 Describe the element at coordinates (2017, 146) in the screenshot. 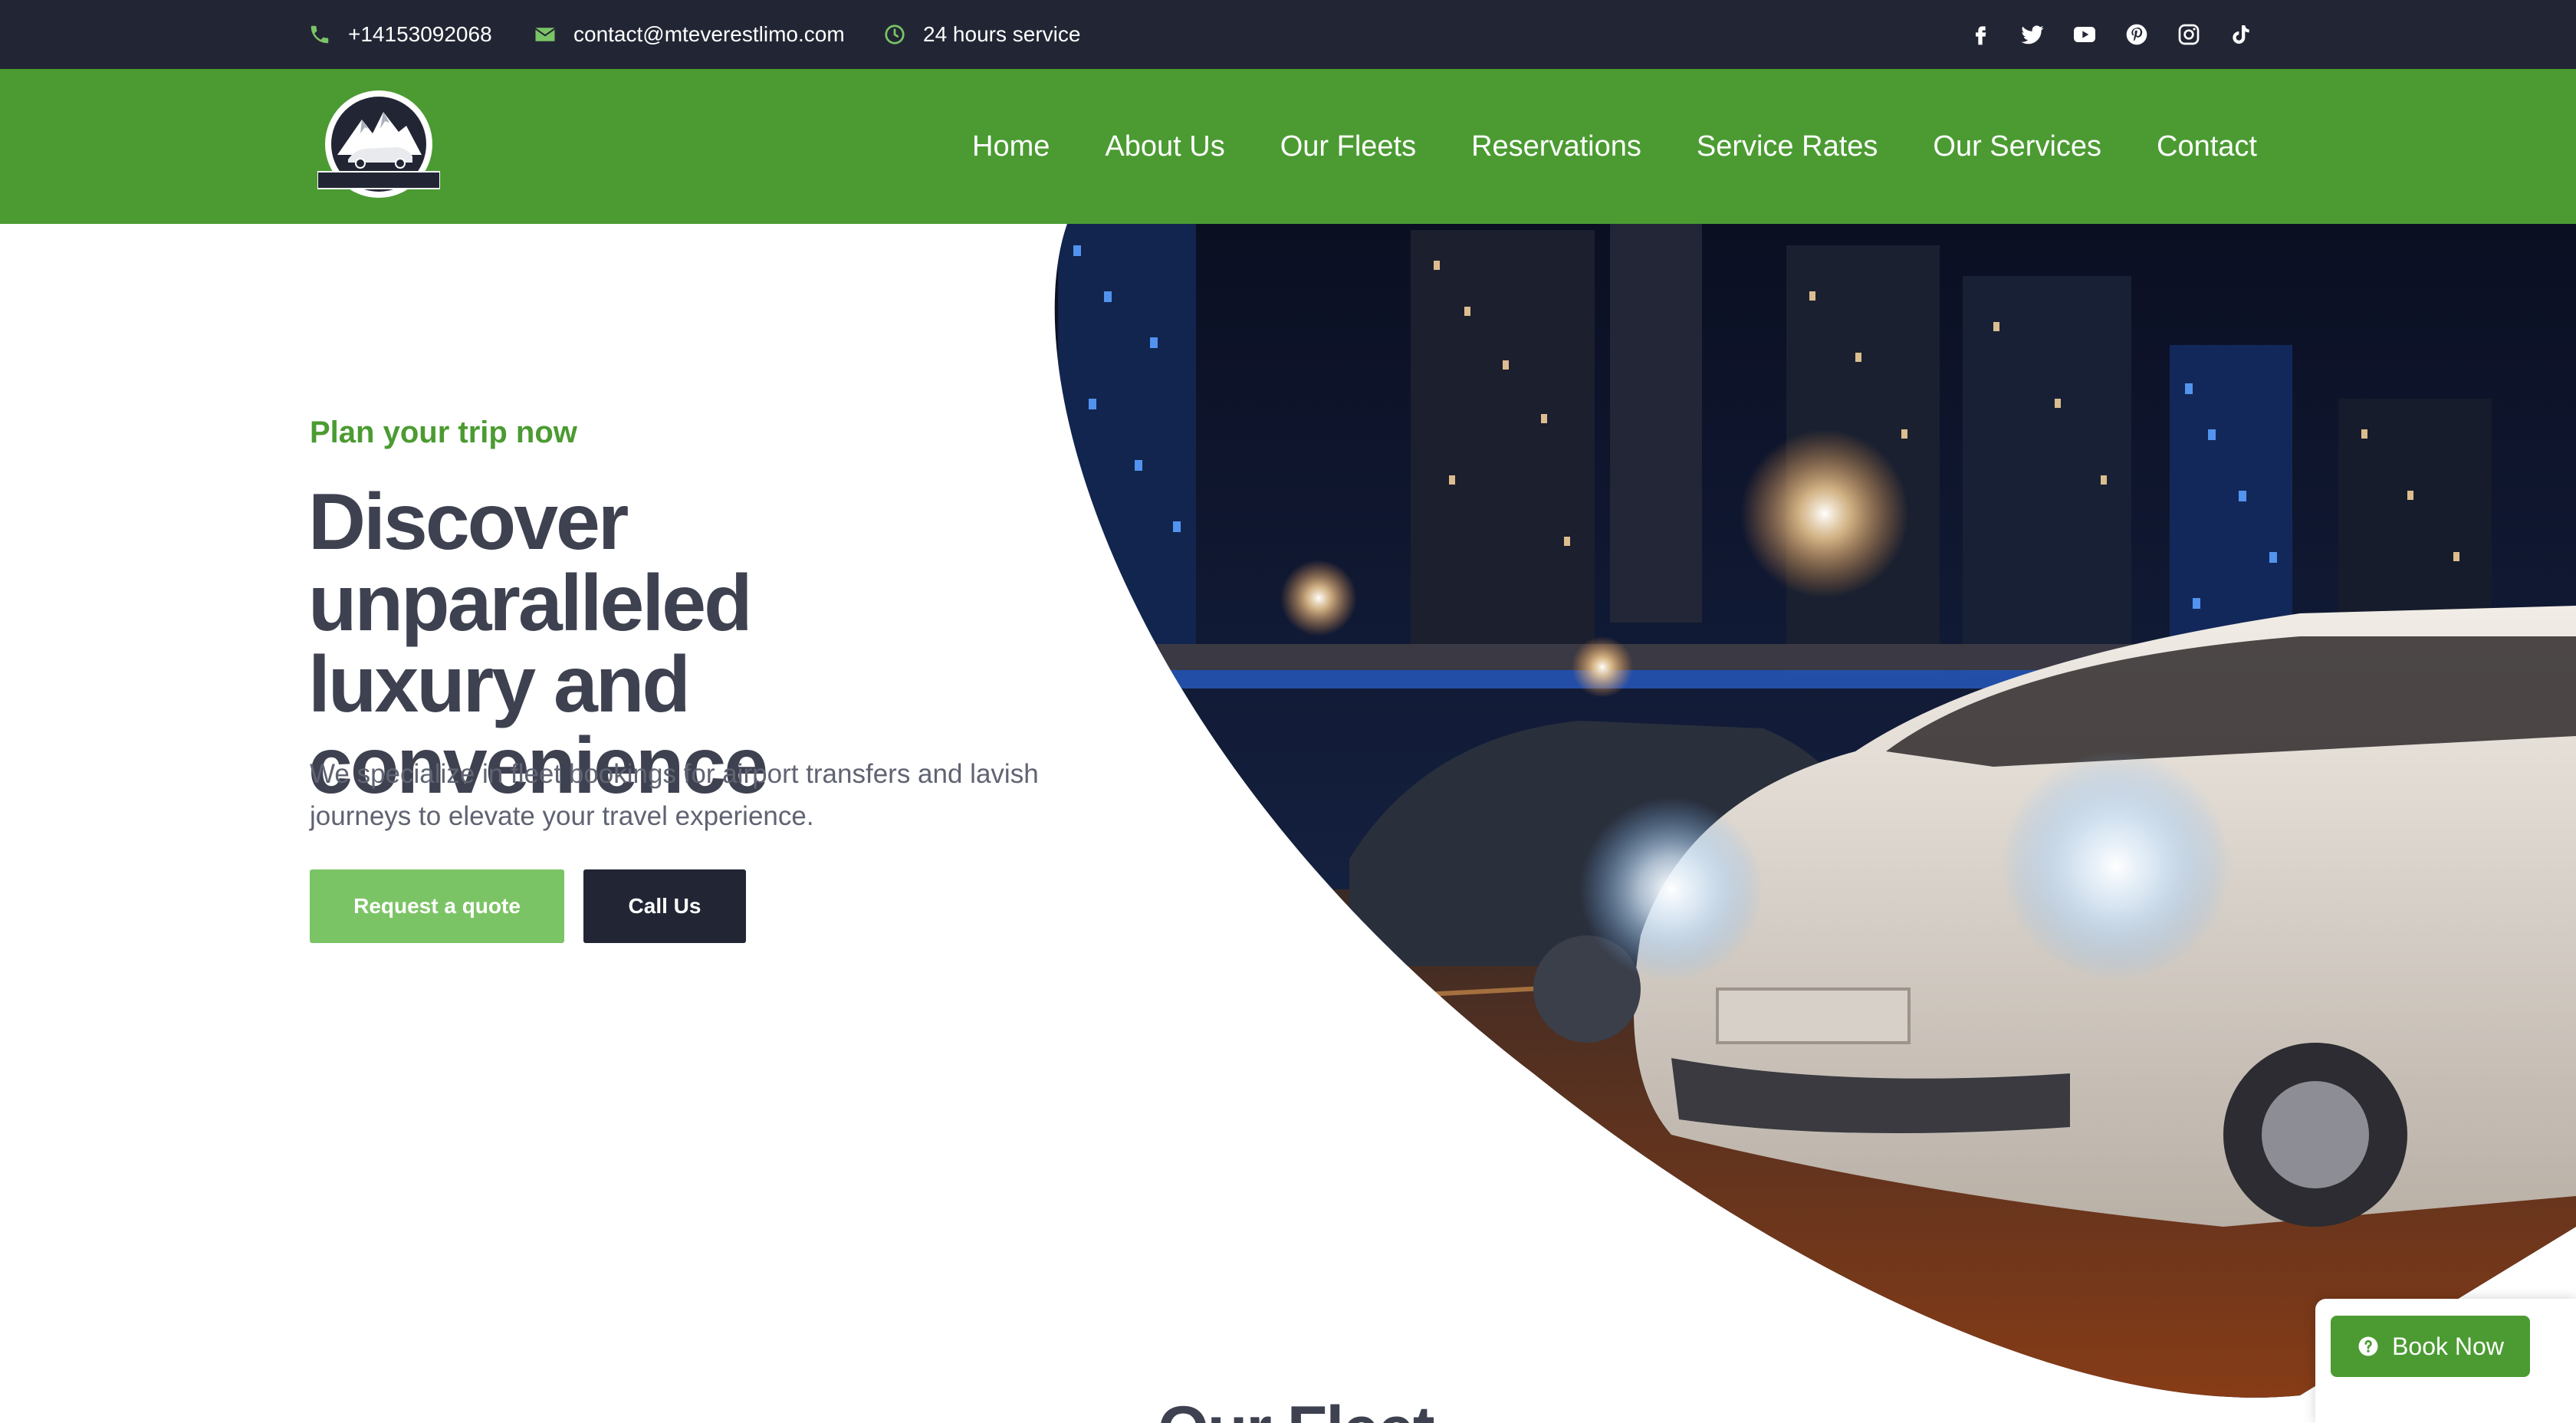

I see `nav-our-services: Our Services` at that location.